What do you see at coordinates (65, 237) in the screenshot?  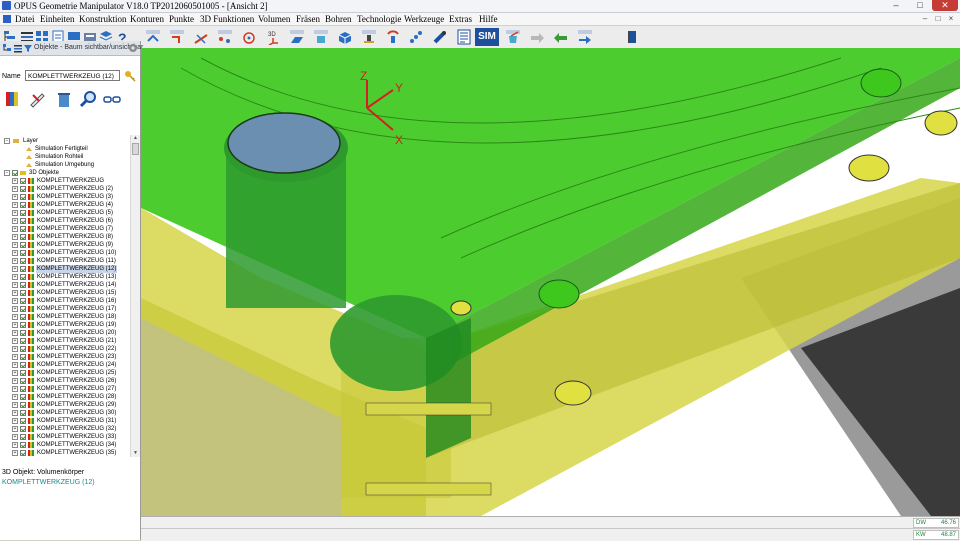 I see `tree-node-object: + KOMPLETTWERKZEUG (8)` at bounding box center [65, 237].